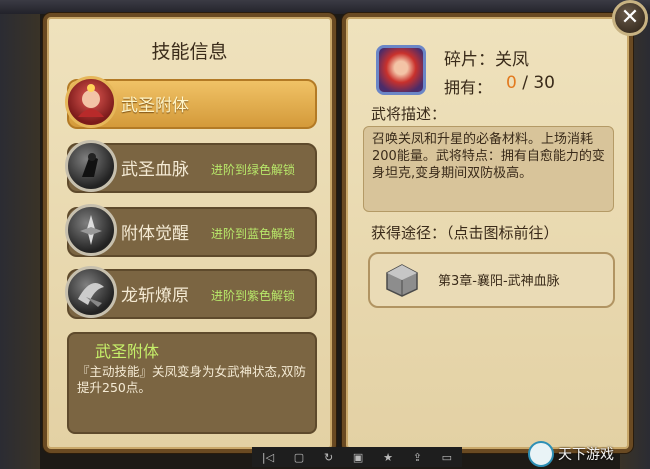  What do you see at coordinates (499, 281) in the screenshot?
I see `route-label: 第3章-襄阳-武神血脉` at bounding box center [499, 281].